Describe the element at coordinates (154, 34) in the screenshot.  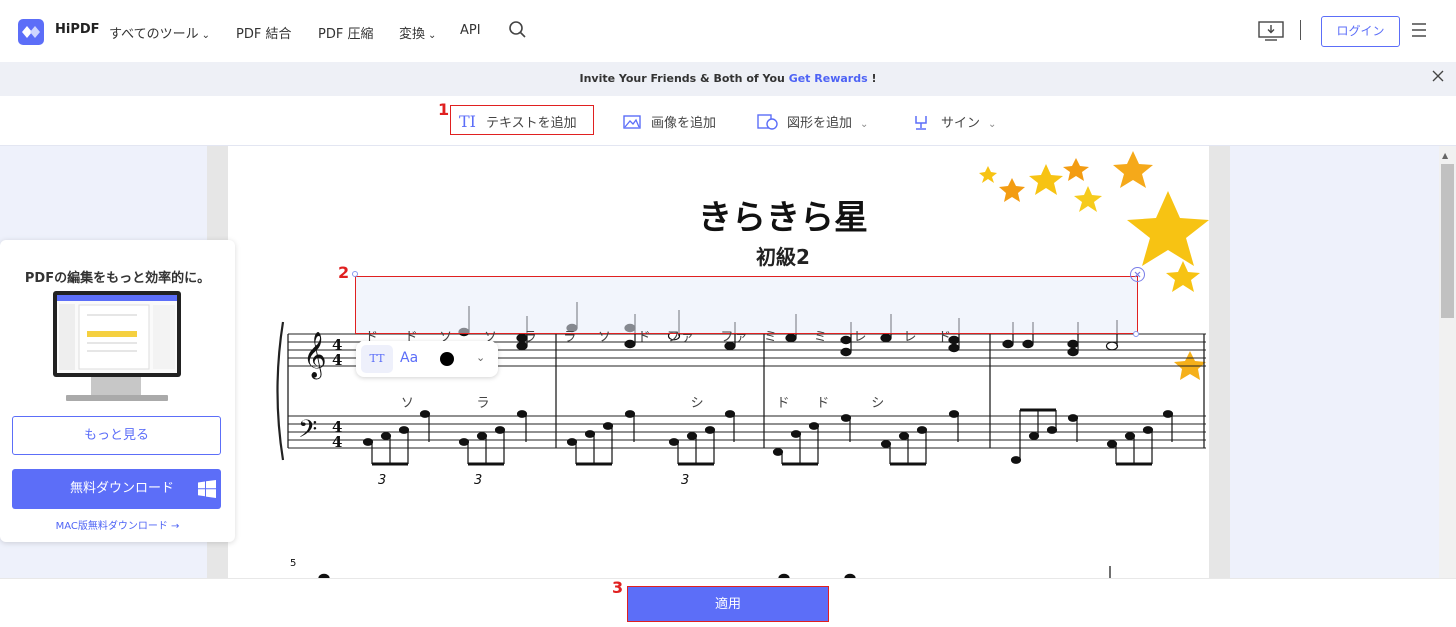
I see `nav-all-tools-label: すべてのツール` at that location.